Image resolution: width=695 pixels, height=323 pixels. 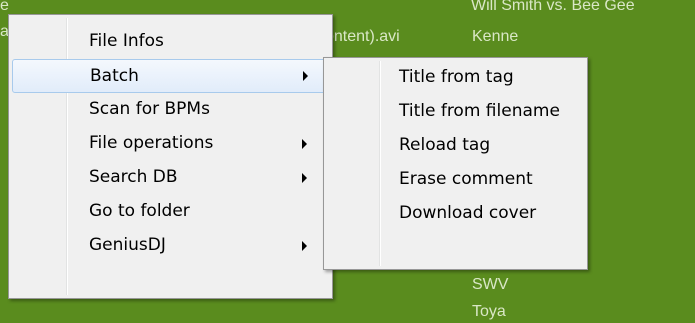 I want to click on menu-item-label: Reload tag, so click(x=445, y=145).